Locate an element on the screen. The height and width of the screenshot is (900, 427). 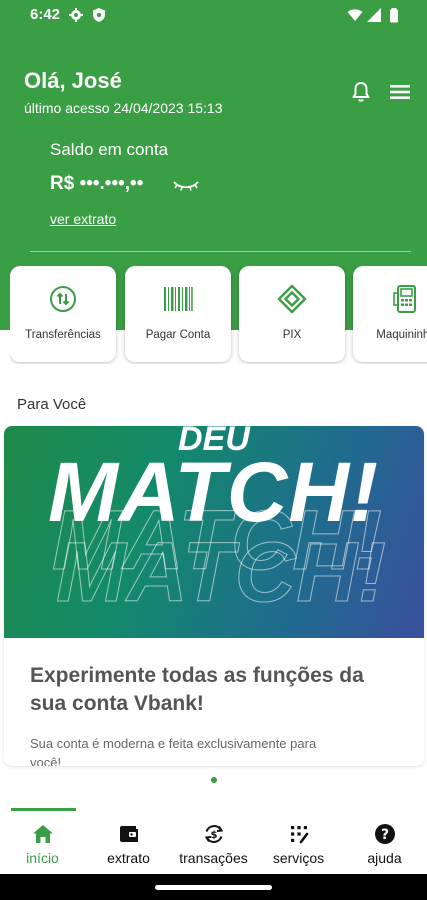
shield-icon is located at coordinates (99, 15).